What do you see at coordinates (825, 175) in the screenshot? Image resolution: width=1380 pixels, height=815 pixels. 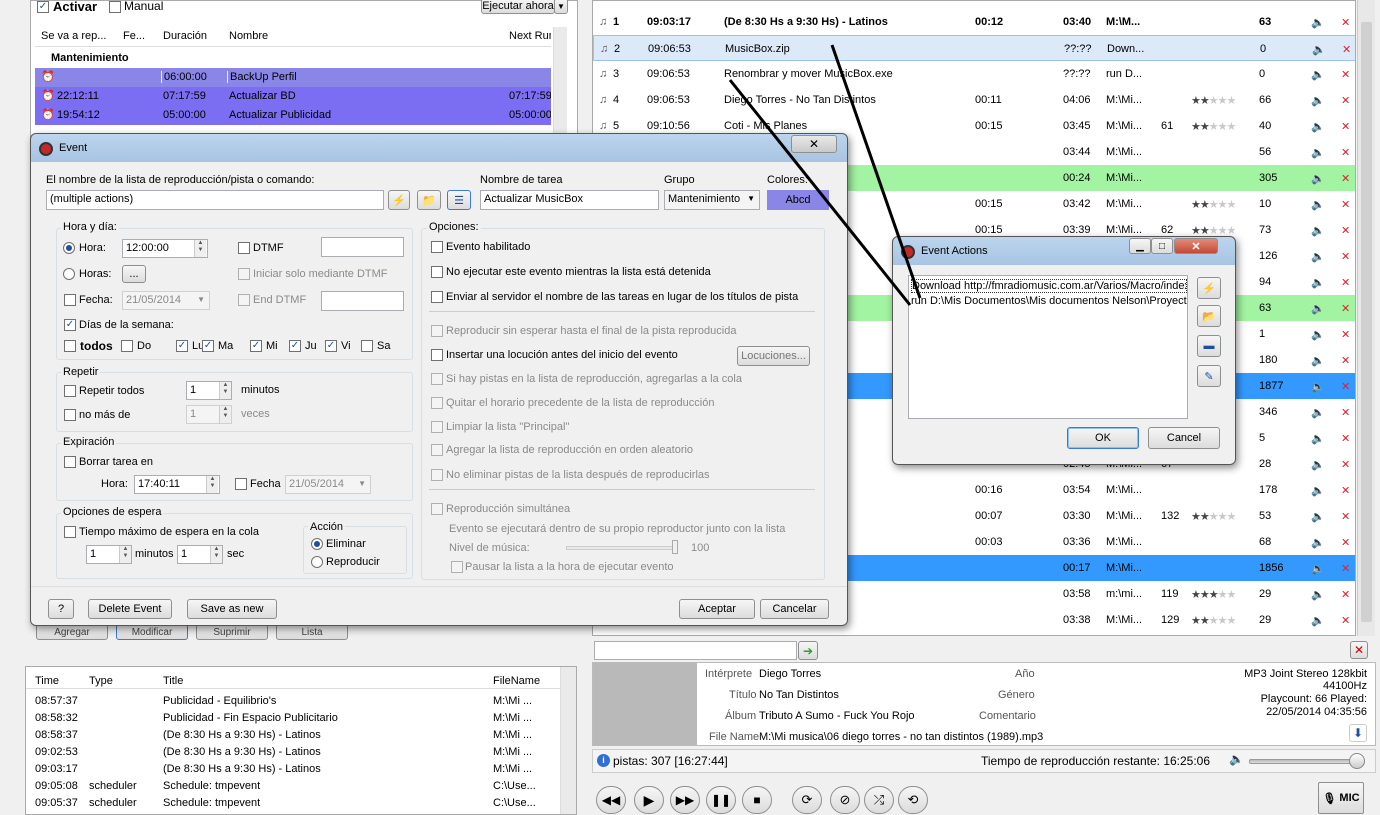 I see `annotation-lines` at bounding box center [825, 175].